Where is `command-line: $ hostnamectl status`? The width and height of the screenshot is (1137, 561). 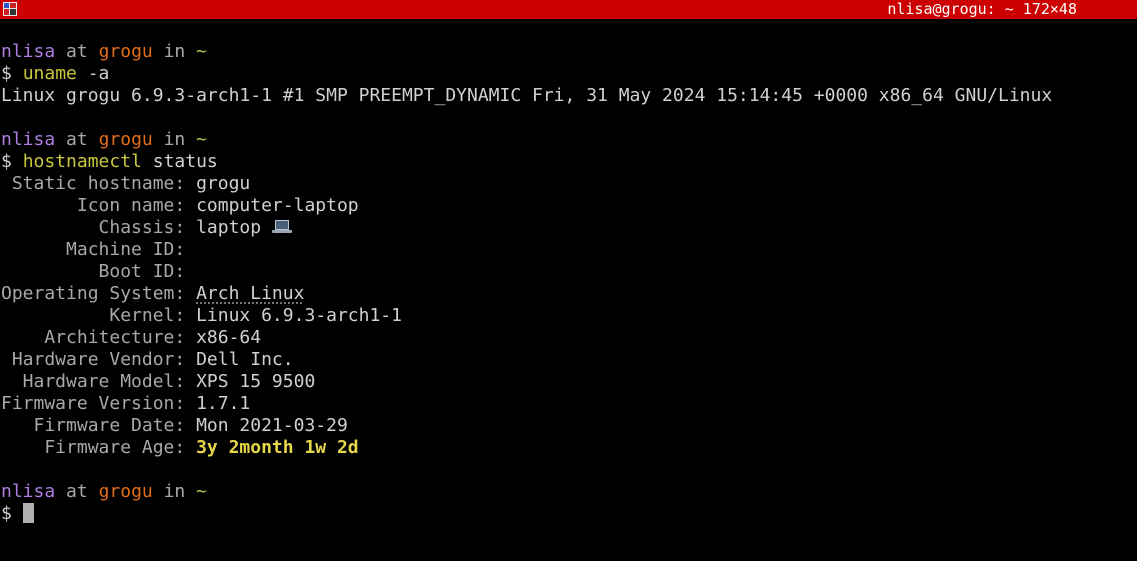
command-line: $ hostnamectl status is located at coordinates (568, 162).